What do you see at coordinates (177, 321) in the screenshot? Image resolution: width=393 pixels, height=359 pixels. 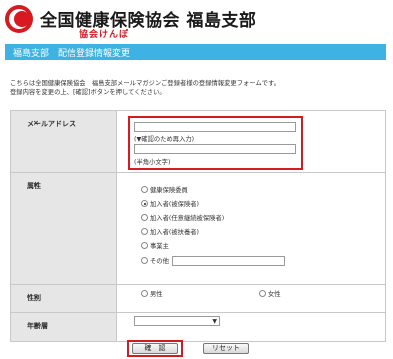 I see `age-select: ▼` at bounding box center [177, 321].